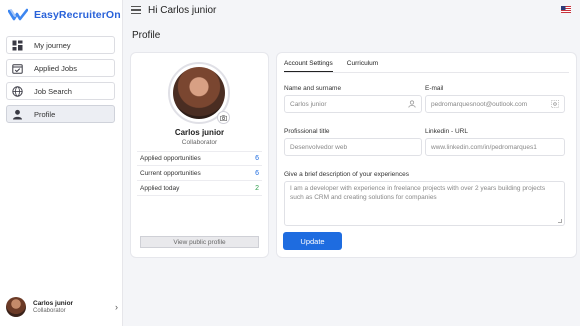  What do you see at coordinates (18, 14) in the screenshot?
I see `brand-logo-icon` at bounding box center [18, 14].